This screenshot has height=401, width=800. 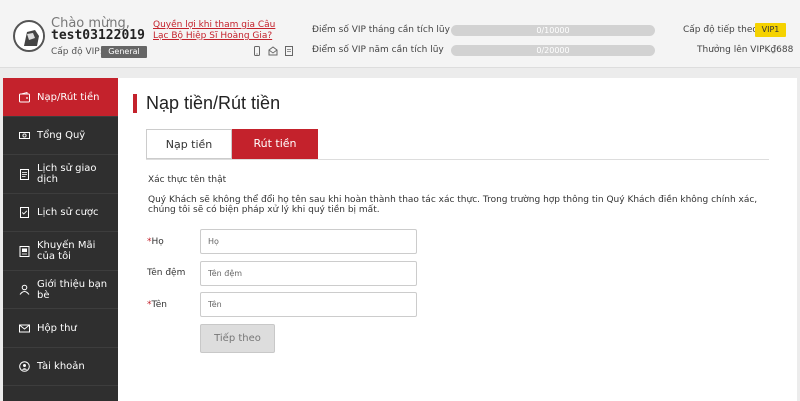 What do you see at coordinates (57, 328) in the screenshot?
I see `sidebar-item-label: Hộp thư` at bounding box center [57, 328].